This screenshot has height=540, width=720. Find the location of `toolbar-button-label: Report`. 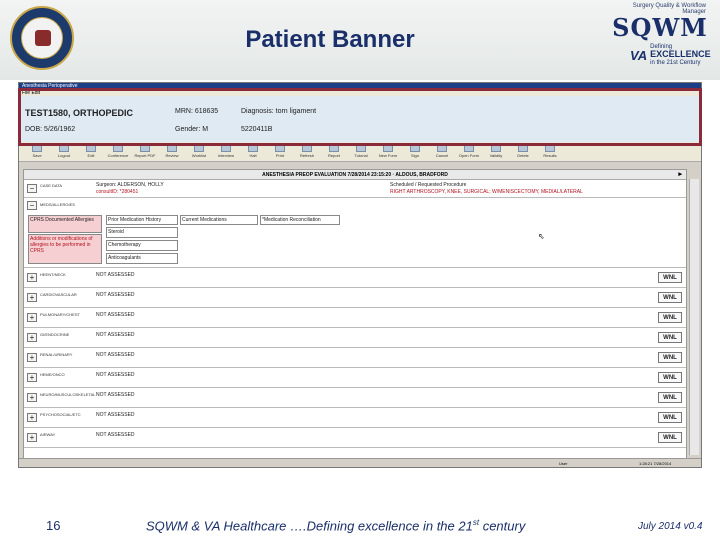

toolbar-button-label: Report is located at coordinates (333, 155).